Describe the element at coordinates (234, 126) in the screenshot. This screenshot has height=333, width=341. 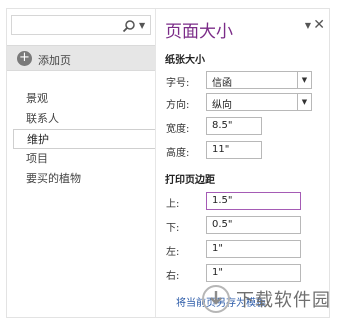
I see `width-input: 8.5"` at that location.